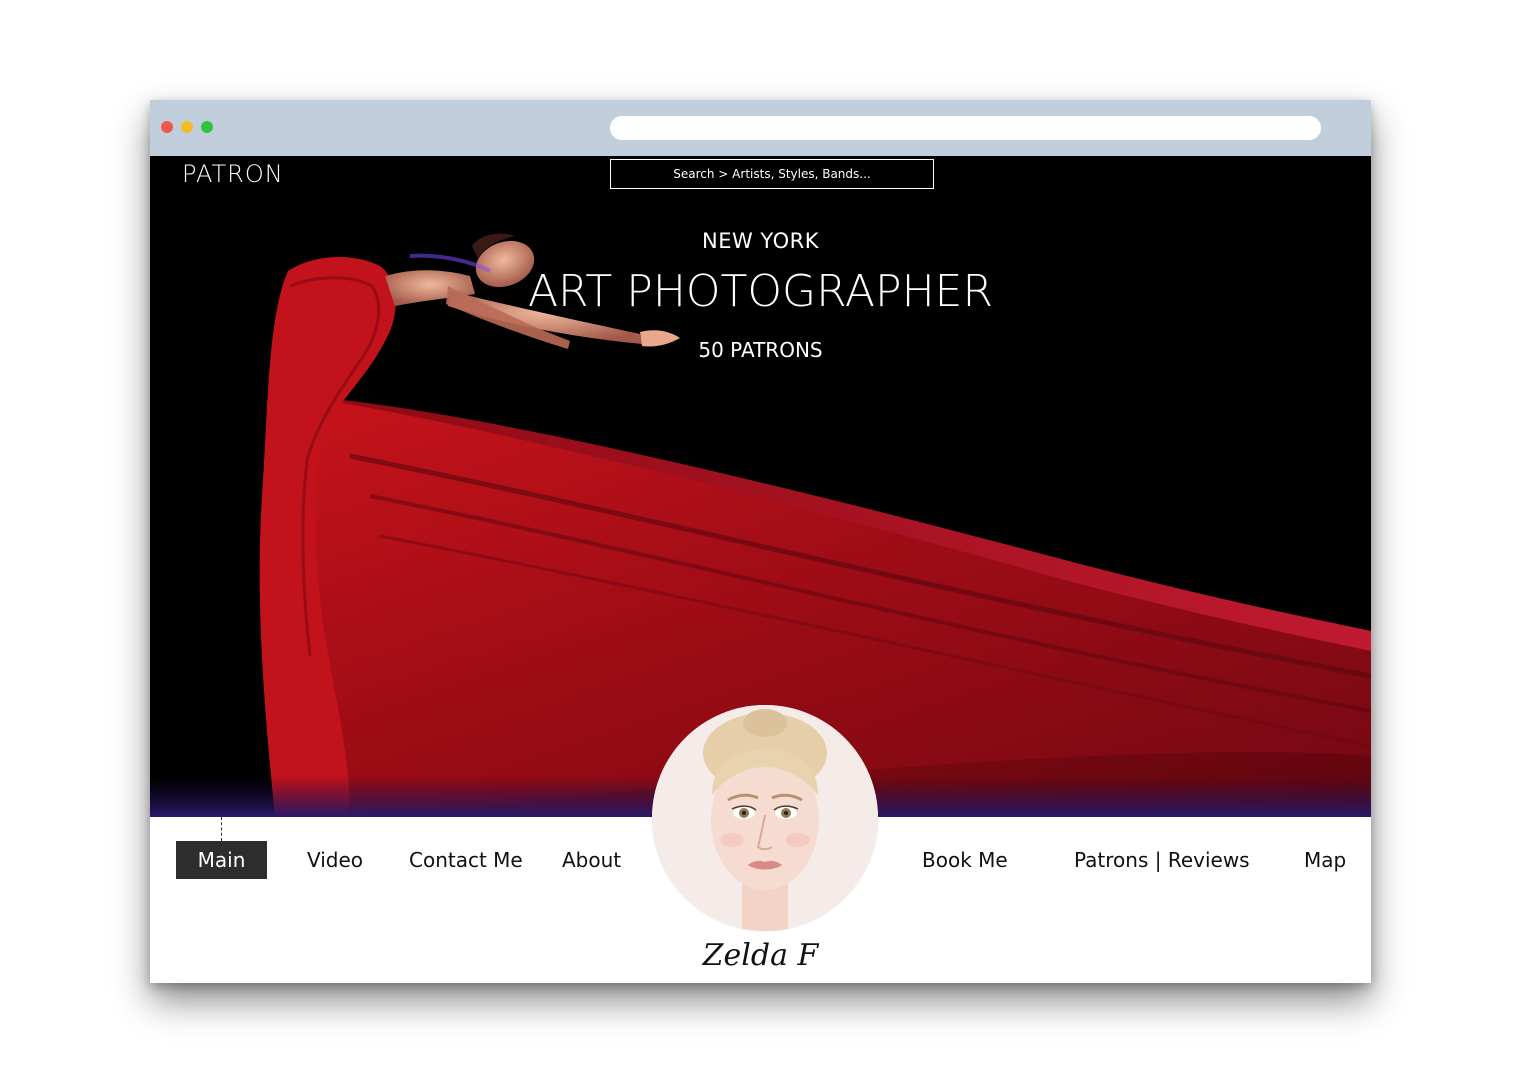 Image resolution: width=1521 pixels, height=1083 pixels. What do you see at coordinates (1325, 860) in the screenshot?
I see `nav-map: Map` at bounding box center [1325, 860].